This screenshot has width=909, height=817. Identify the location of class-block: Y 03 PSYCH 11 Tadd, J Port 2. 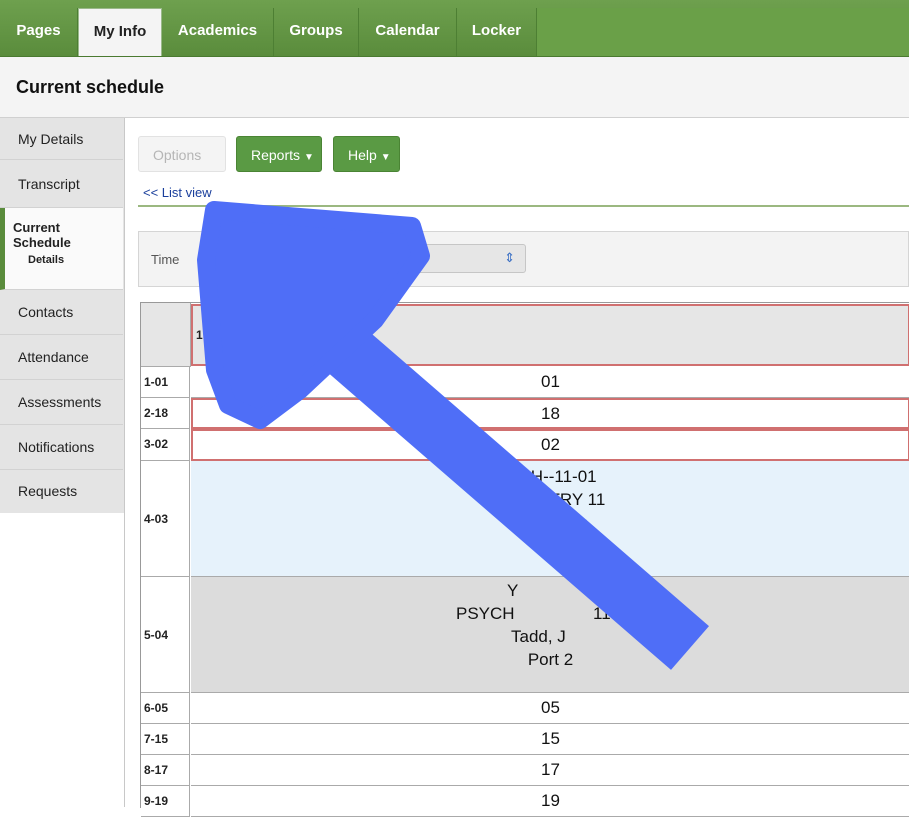
(550, 635).